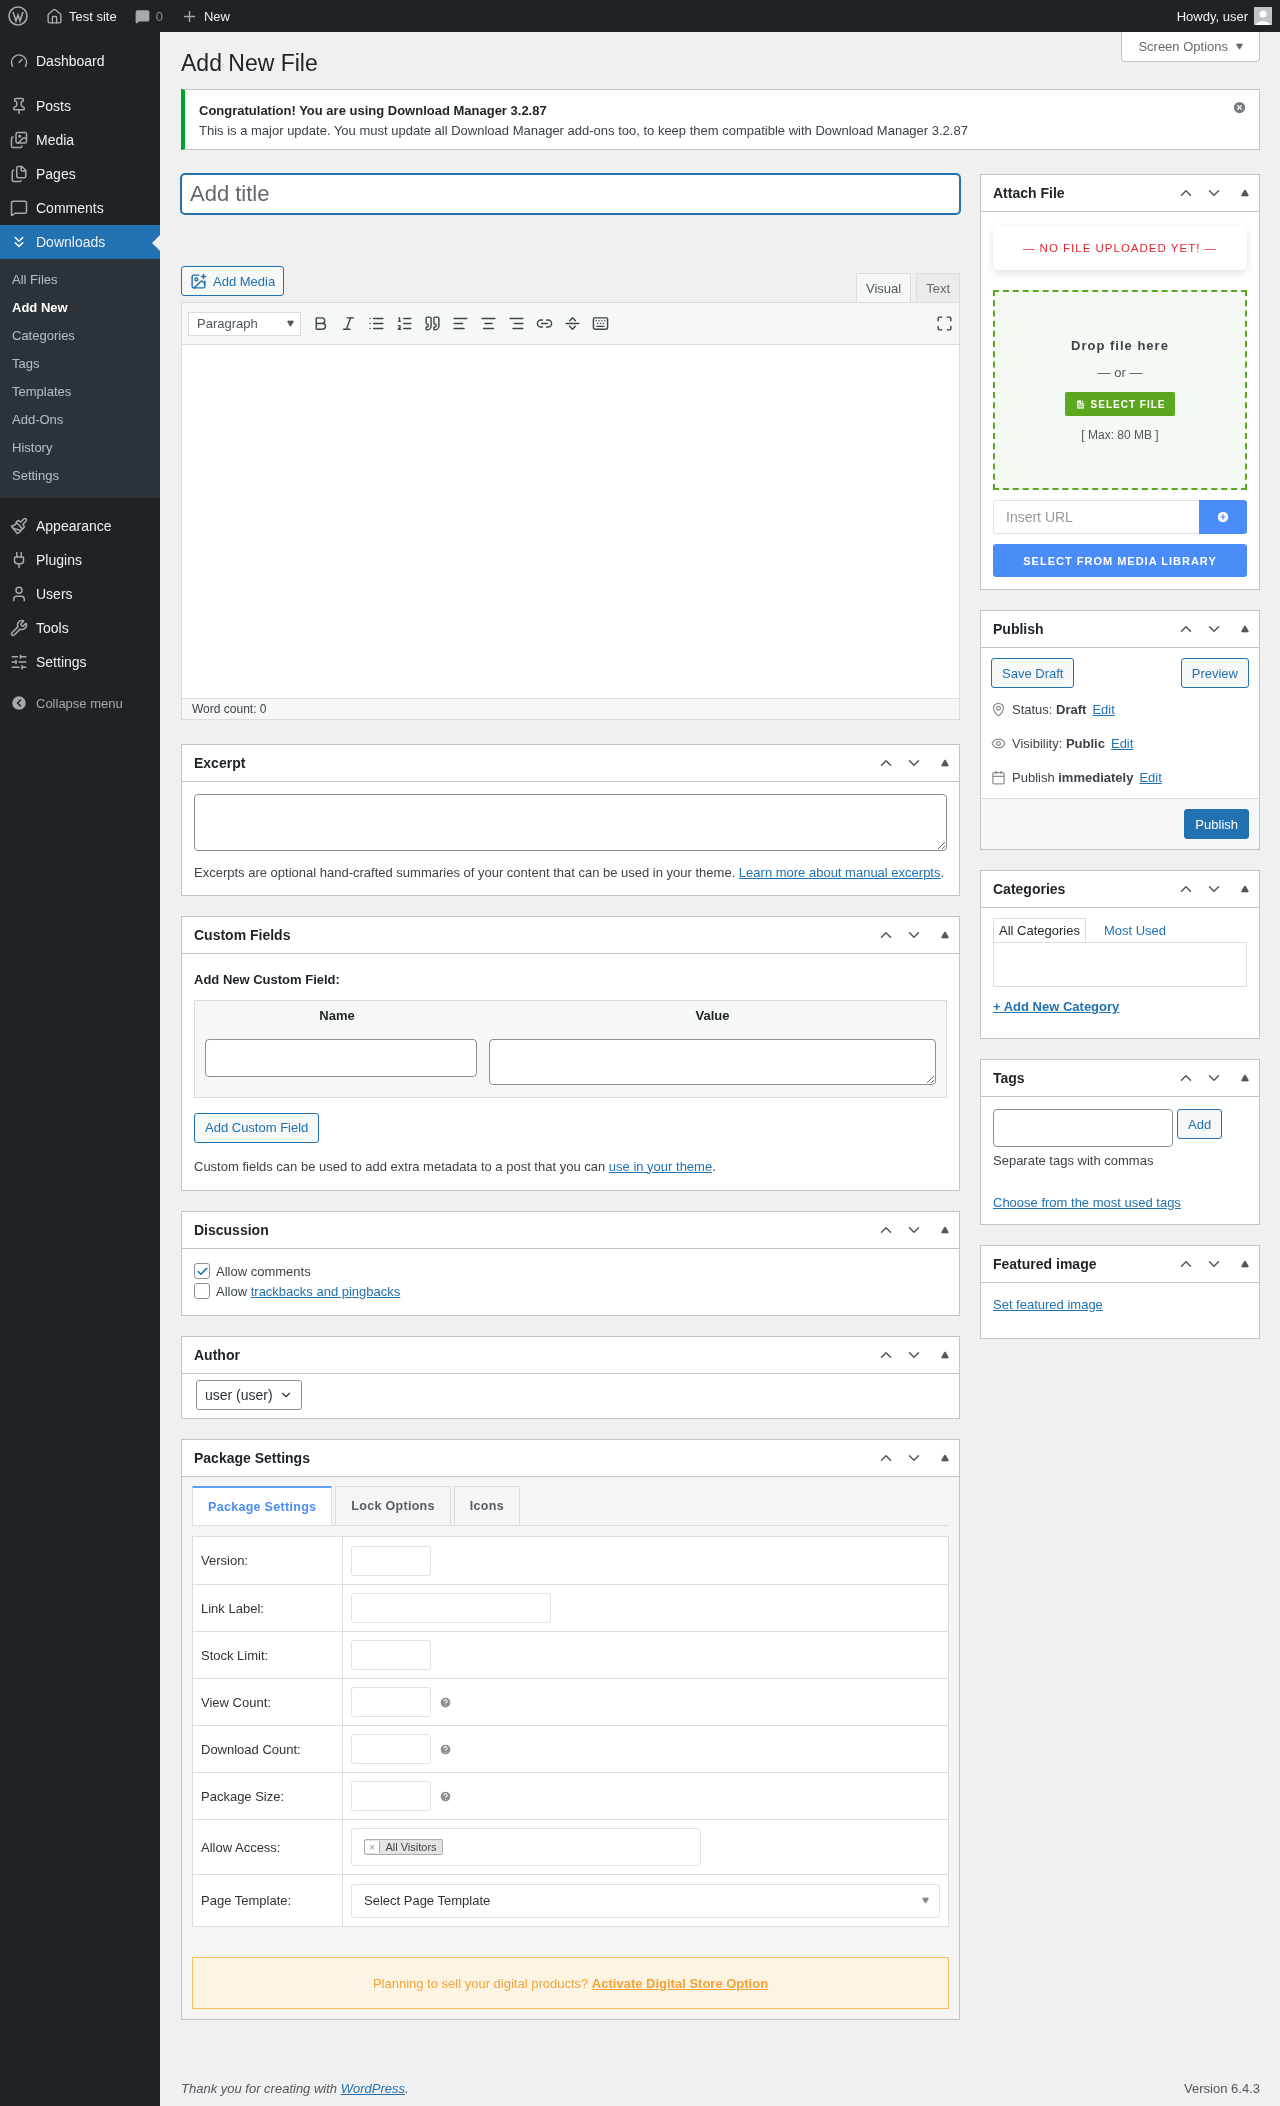 Image resolution: width=1280 pixels, height=2106 pixels. I want to click on eye-icon, so click(998, 743).